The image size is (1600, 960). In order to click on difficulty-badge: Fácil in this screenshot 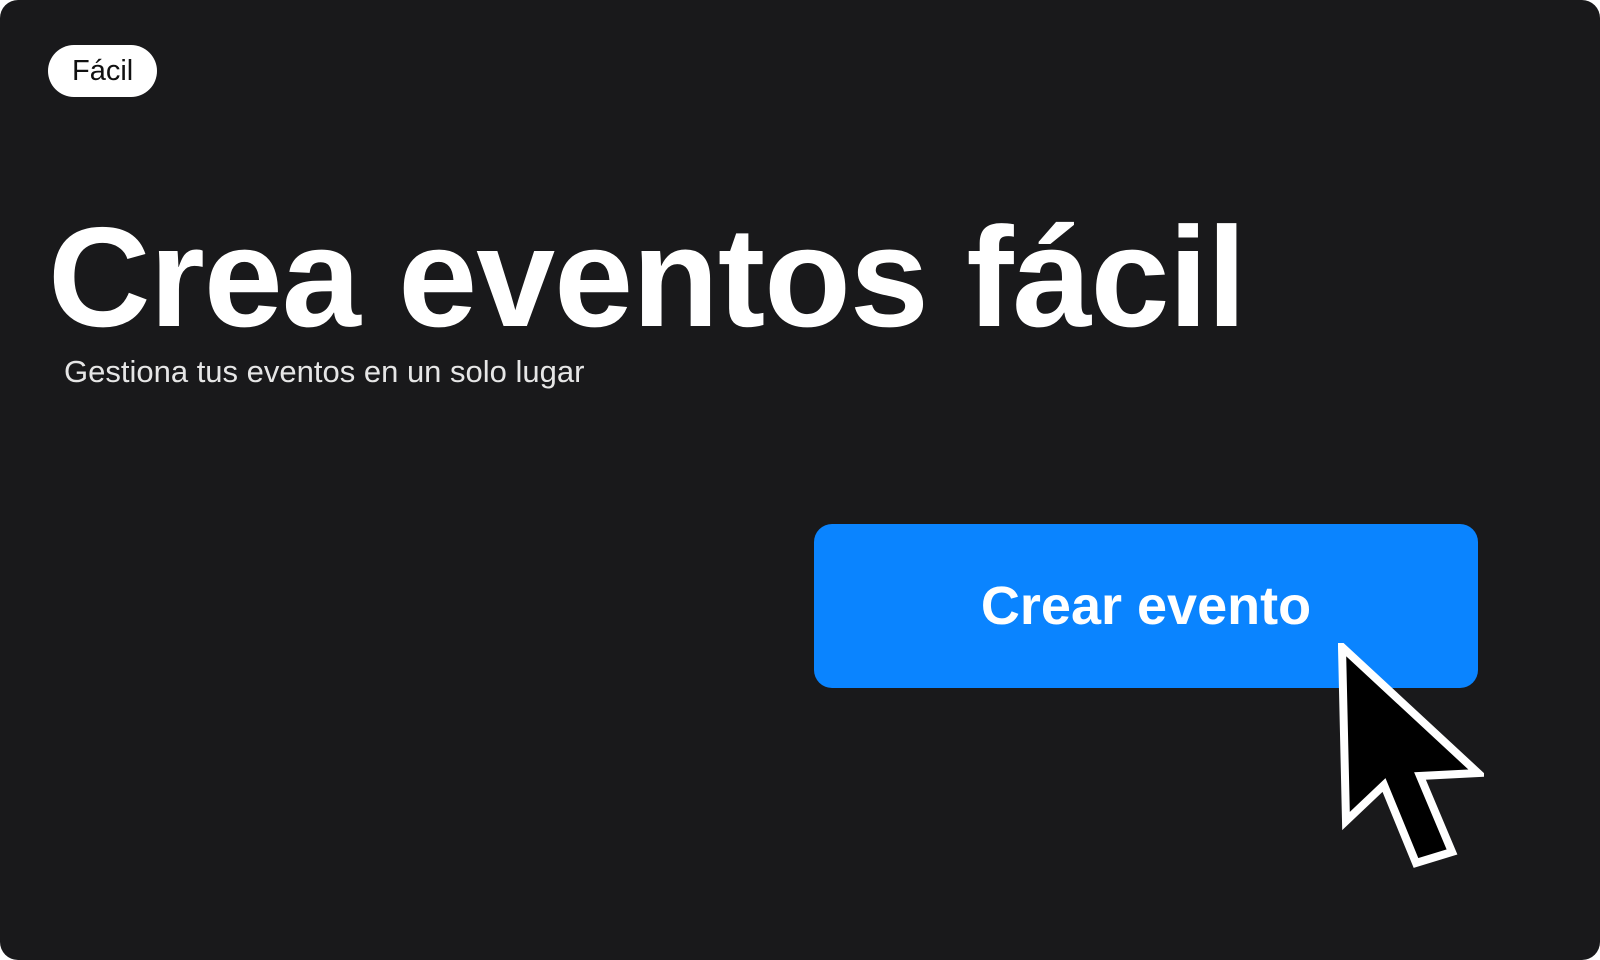, I will do `click(103, 71)`.